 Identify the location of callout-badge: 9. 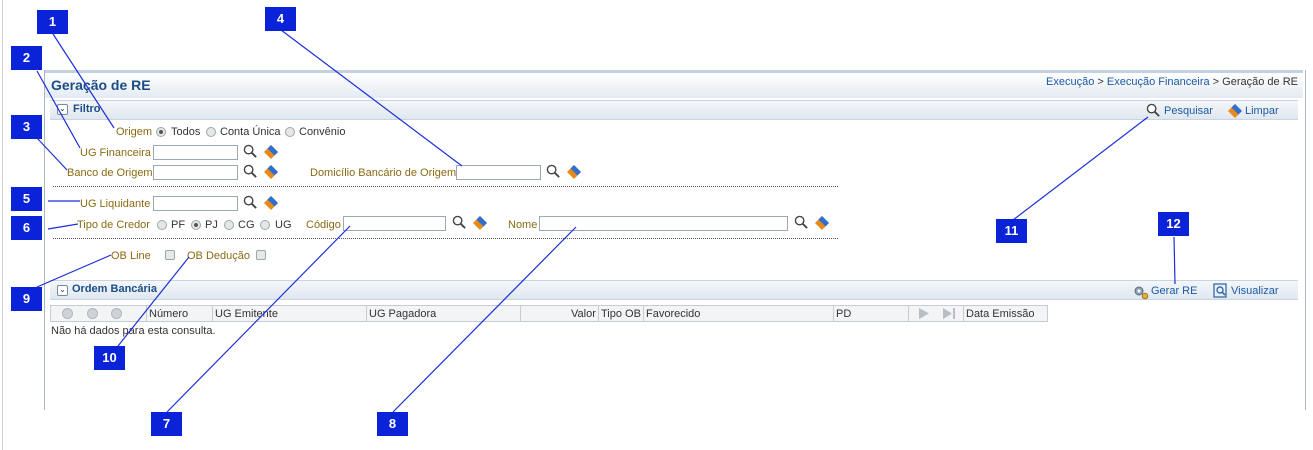
(26, 299).